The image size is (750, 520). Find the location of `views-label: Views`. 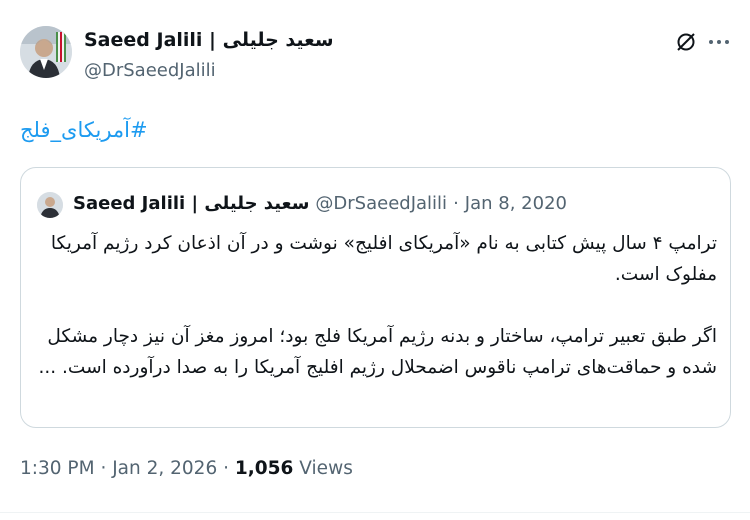

views-label: Views is located at coordinates (326, 468).